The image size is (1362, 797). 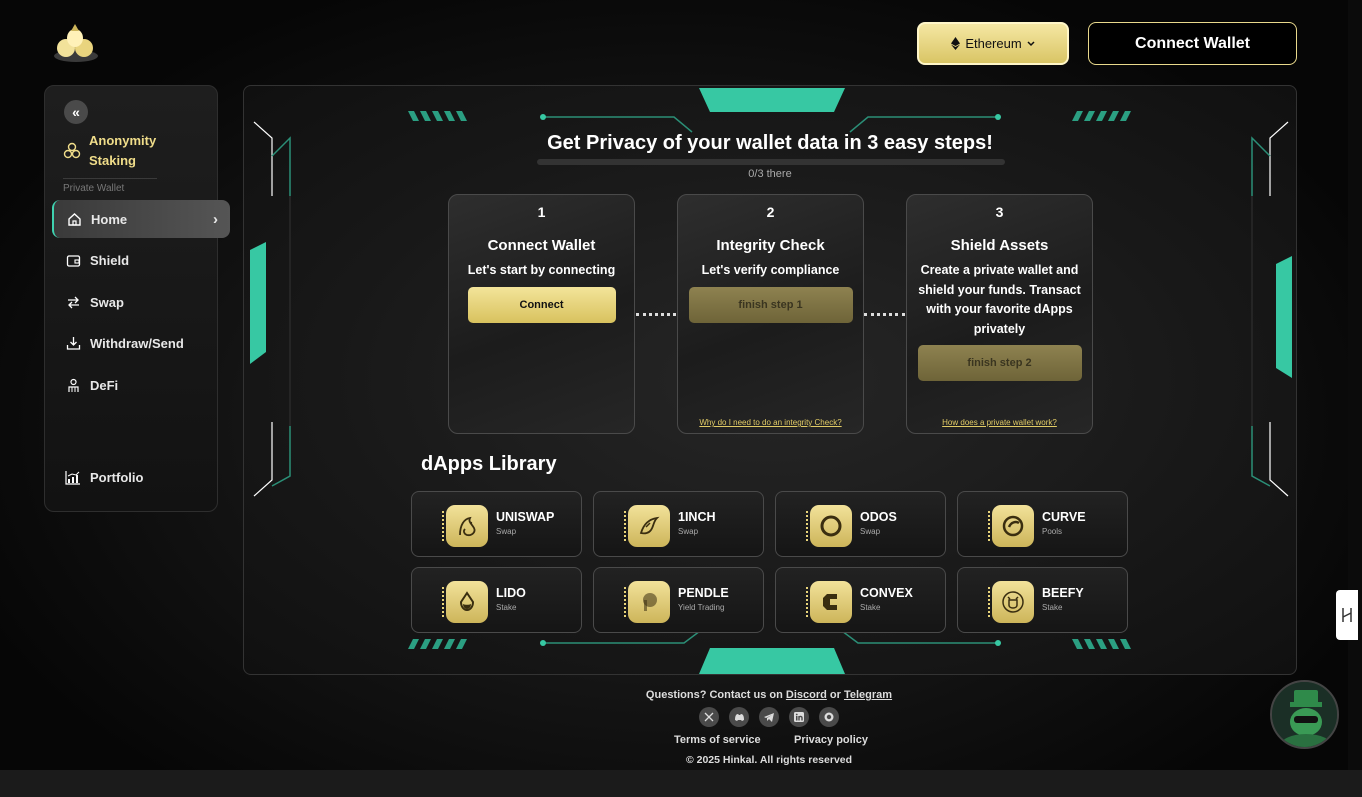 I want to click on telegram-icon, so click(x=769, y=717).